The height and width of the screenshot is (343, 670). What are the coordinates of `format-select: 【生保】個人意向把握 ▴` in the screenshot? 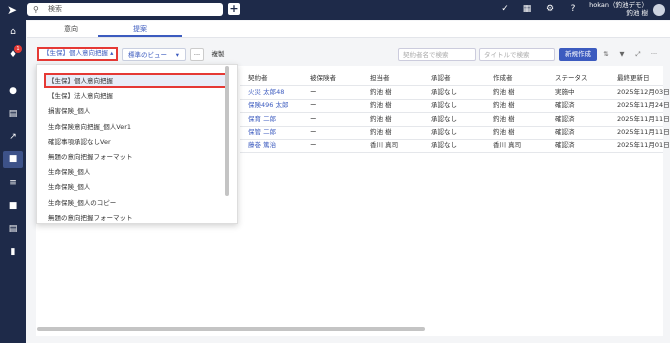 It's located at (77, 54).